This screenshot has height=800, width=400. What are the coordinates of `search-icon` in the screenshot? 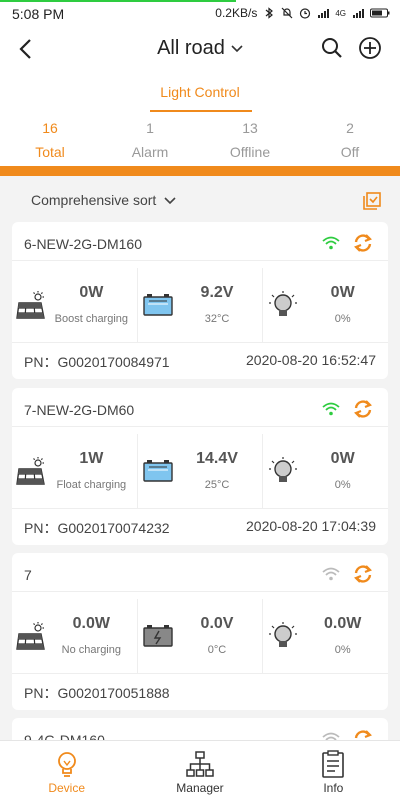 It's located at (332, 48).